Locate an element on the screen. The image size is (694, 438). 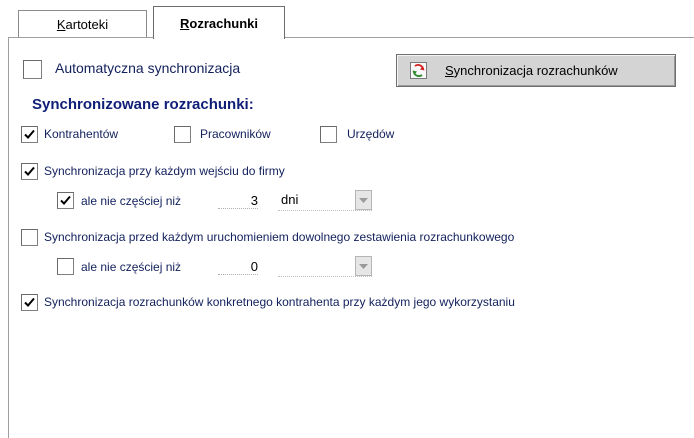
sync-on-entry-limit-checkbox is located at coordinates (65, 200).